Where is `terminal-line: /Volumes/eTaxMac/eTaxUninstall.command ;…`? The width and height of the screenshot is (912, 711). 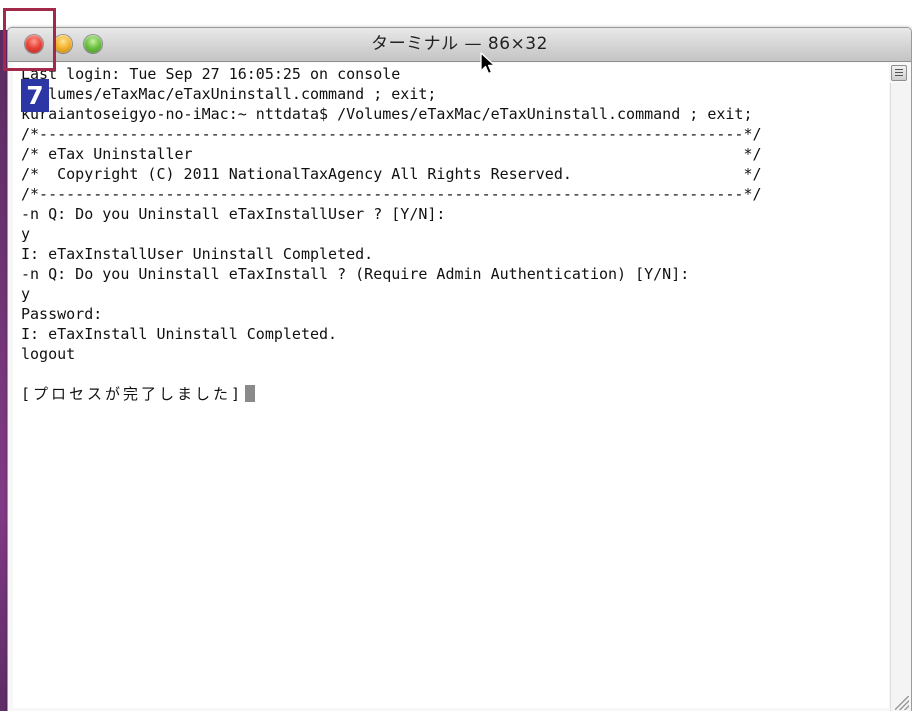 terminal-line: /Volumes/eTaxMac/eTaxUninstall.command ;… is located at coordinates (229, 94).